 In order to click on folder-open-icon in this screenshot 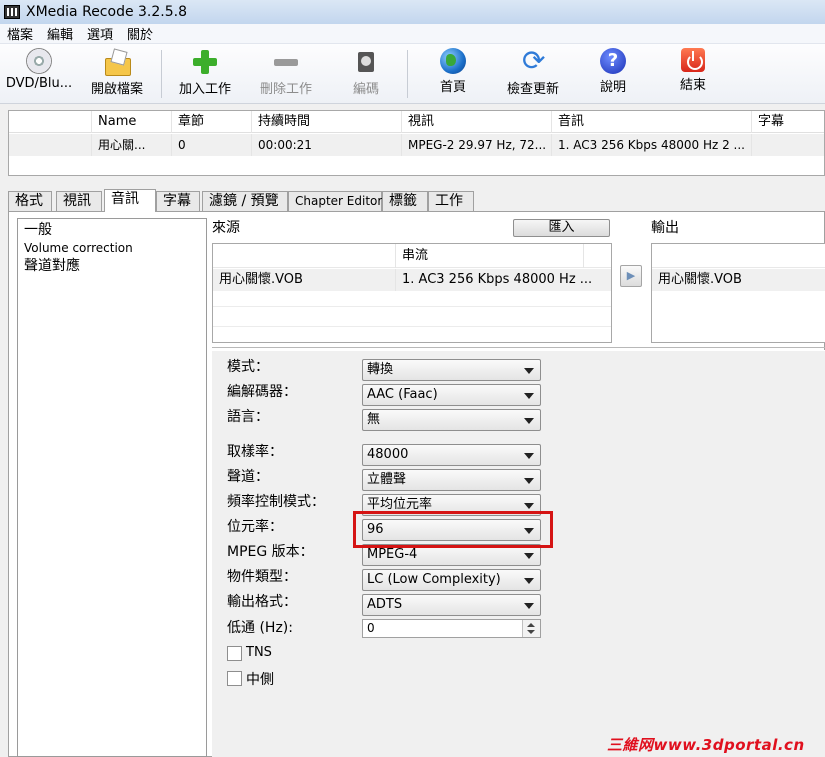, I will do `click(117, 62)`.